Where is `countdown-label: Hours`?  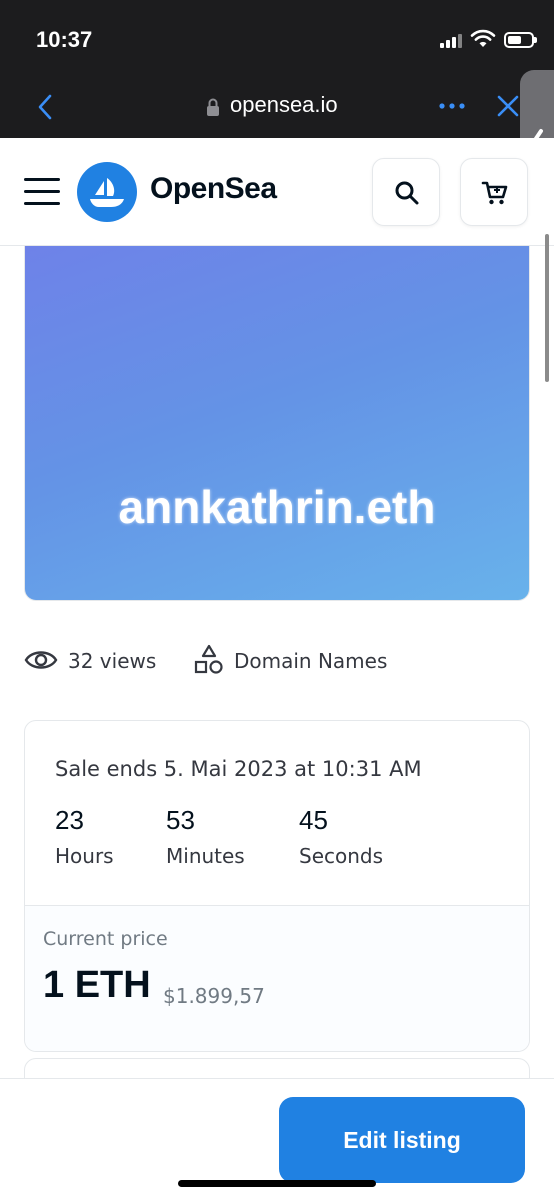
countdown-label: Hours is located at coordinates (84, 856).